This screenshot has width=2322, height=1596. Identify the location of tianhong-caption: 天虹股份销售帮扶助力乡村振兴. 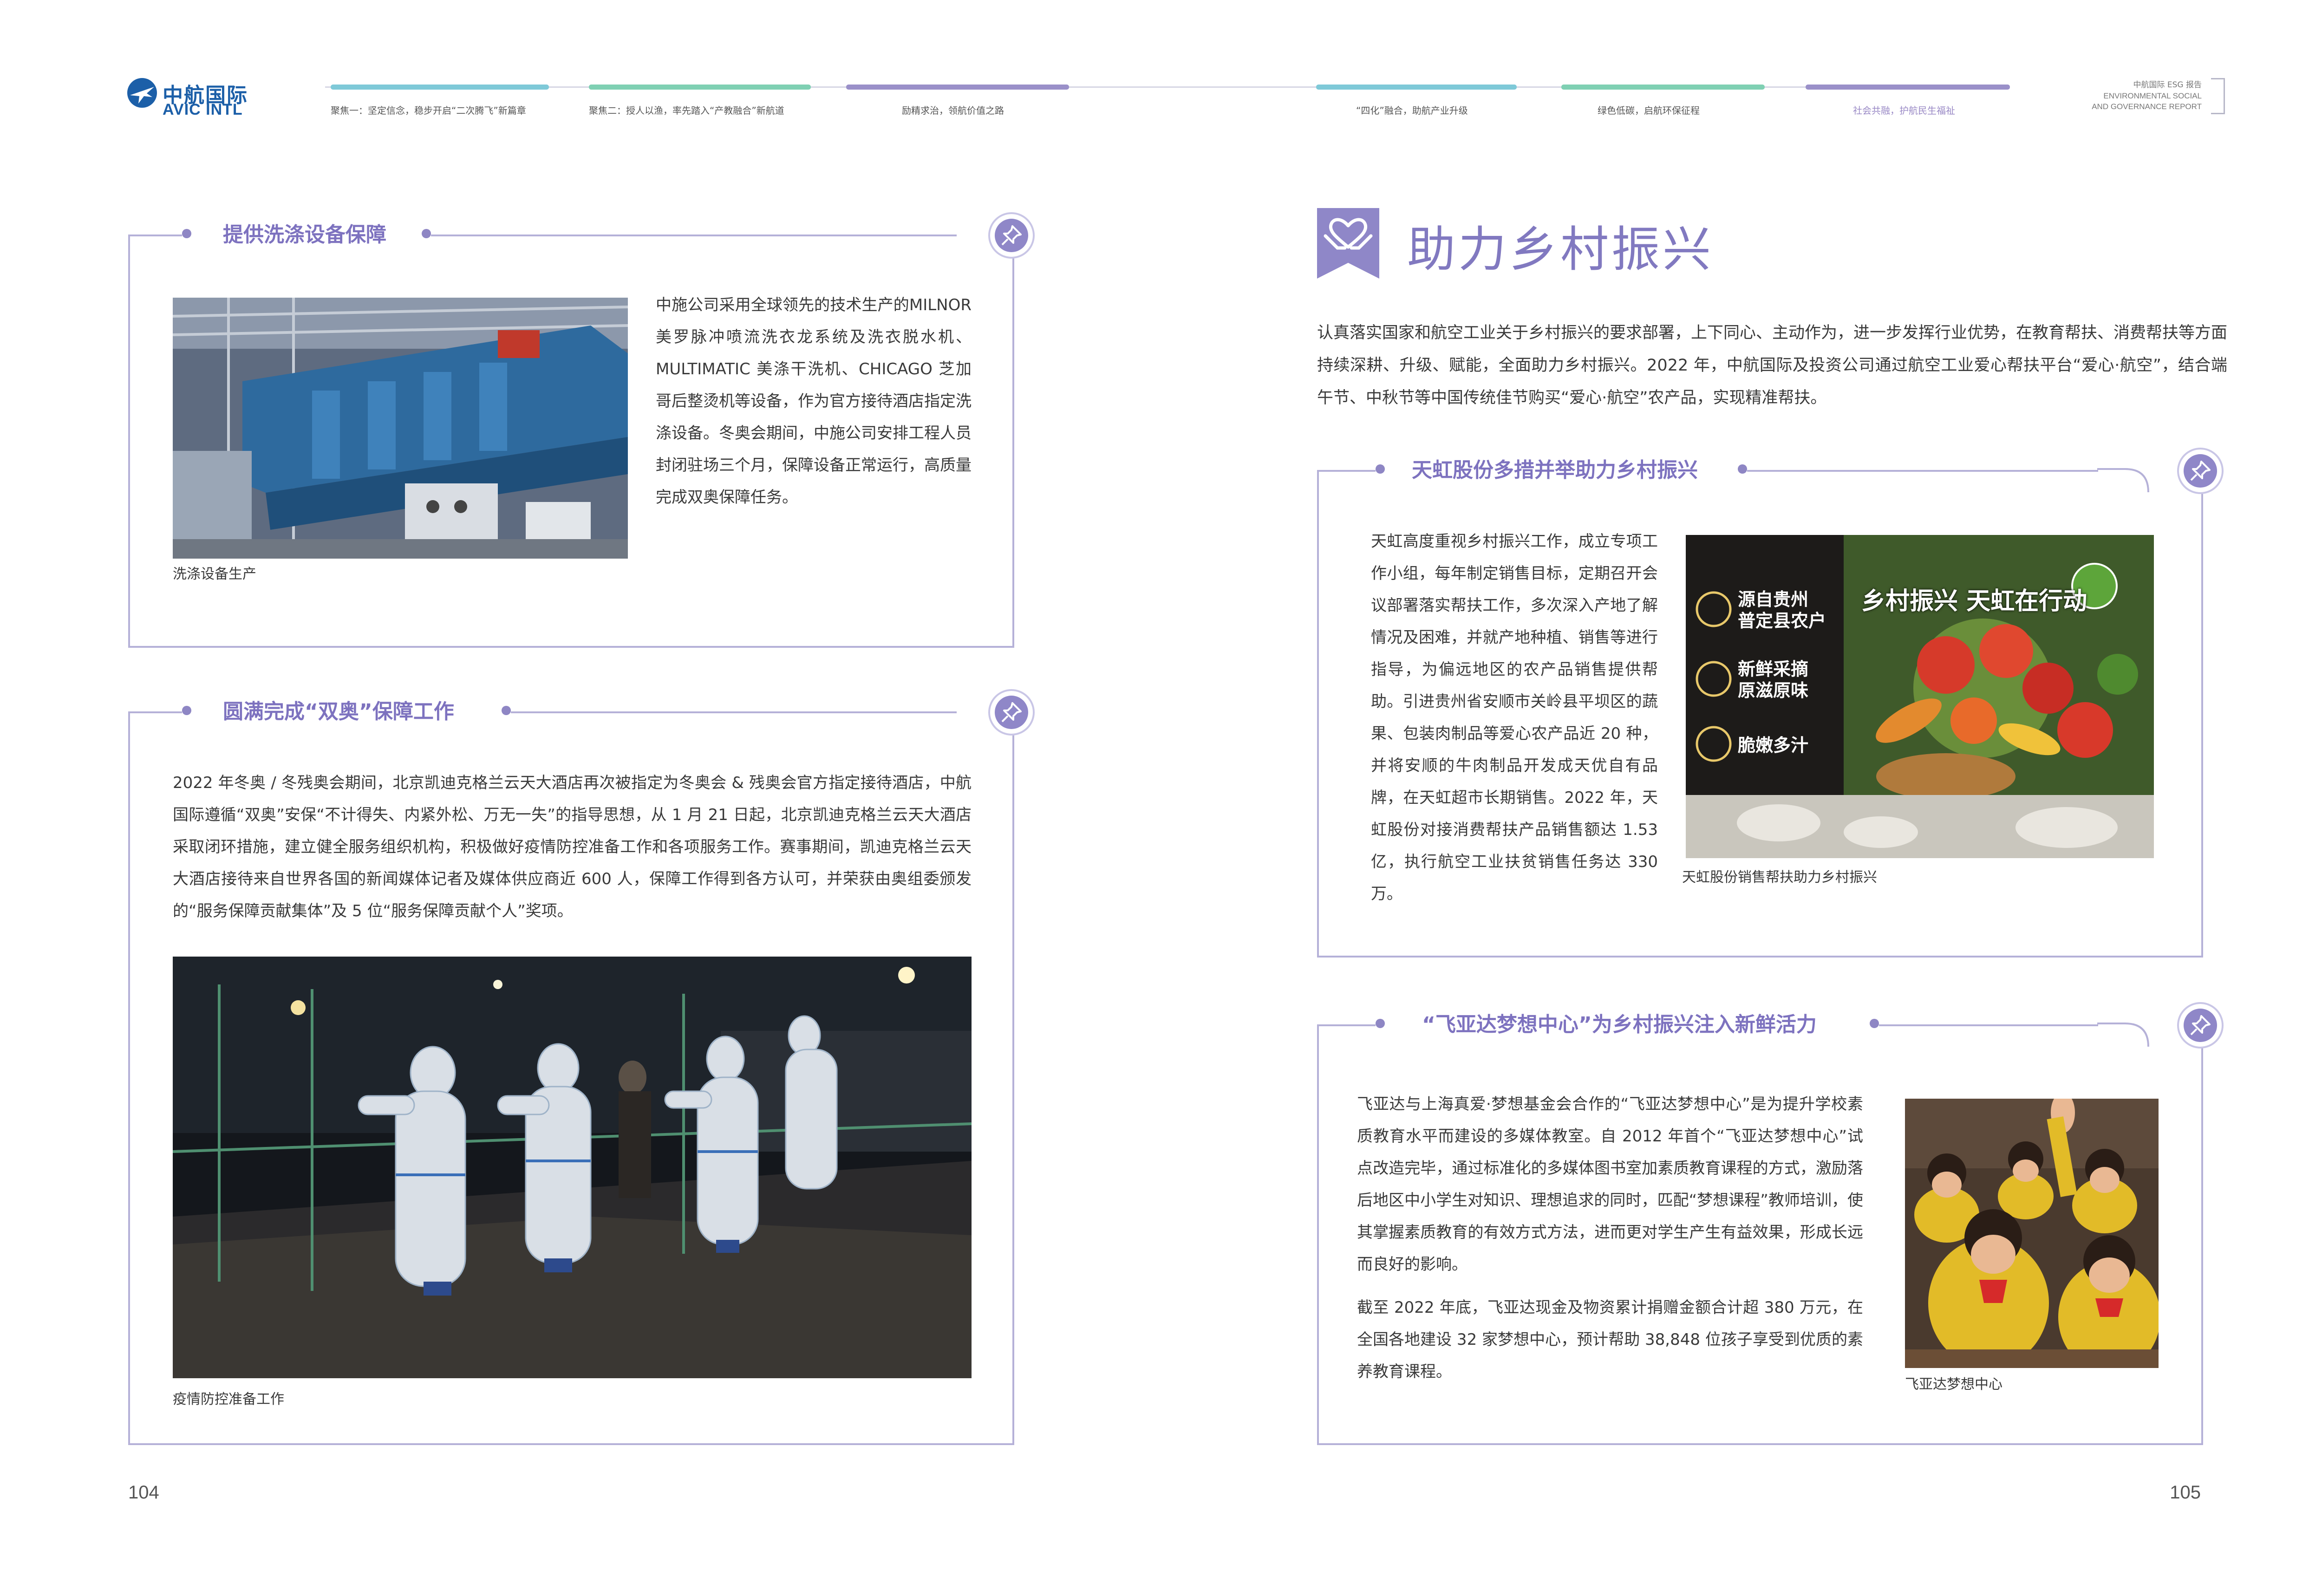
(1779, 877).